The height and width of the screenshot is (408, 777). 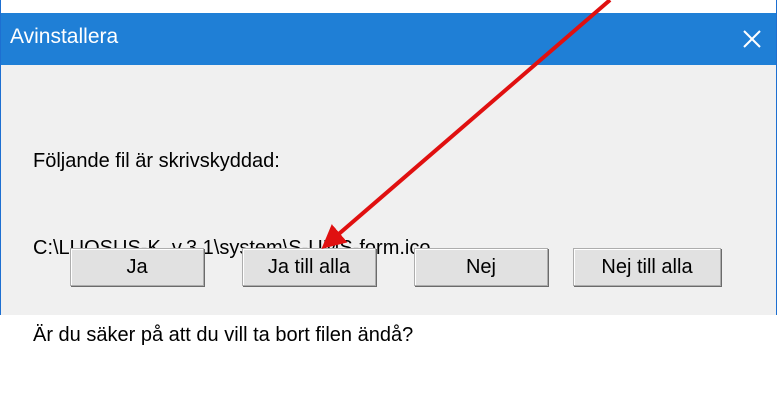 I want to click on window-title: Avinstallera, so click(x=64, y=36).